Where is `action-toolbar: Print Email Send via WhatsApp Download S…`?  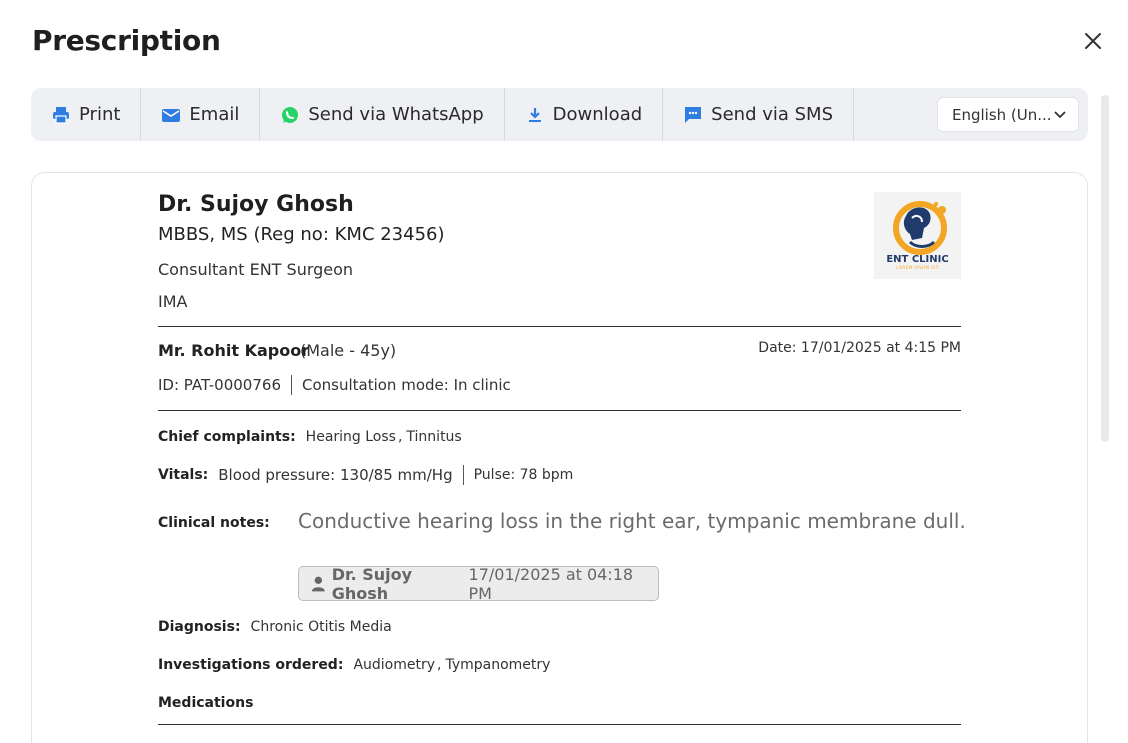
action-toolbar: Print Email Send via WhatsApp Download S… is located at coordinates (559, 114).